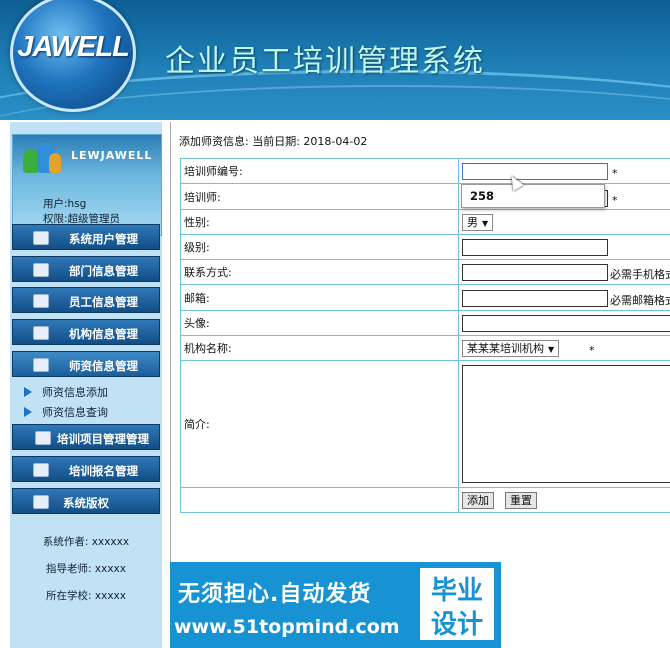  Describe the element at coordinates (197, 222) in the screenshot. I see `gender-label: 性别:` at that location.